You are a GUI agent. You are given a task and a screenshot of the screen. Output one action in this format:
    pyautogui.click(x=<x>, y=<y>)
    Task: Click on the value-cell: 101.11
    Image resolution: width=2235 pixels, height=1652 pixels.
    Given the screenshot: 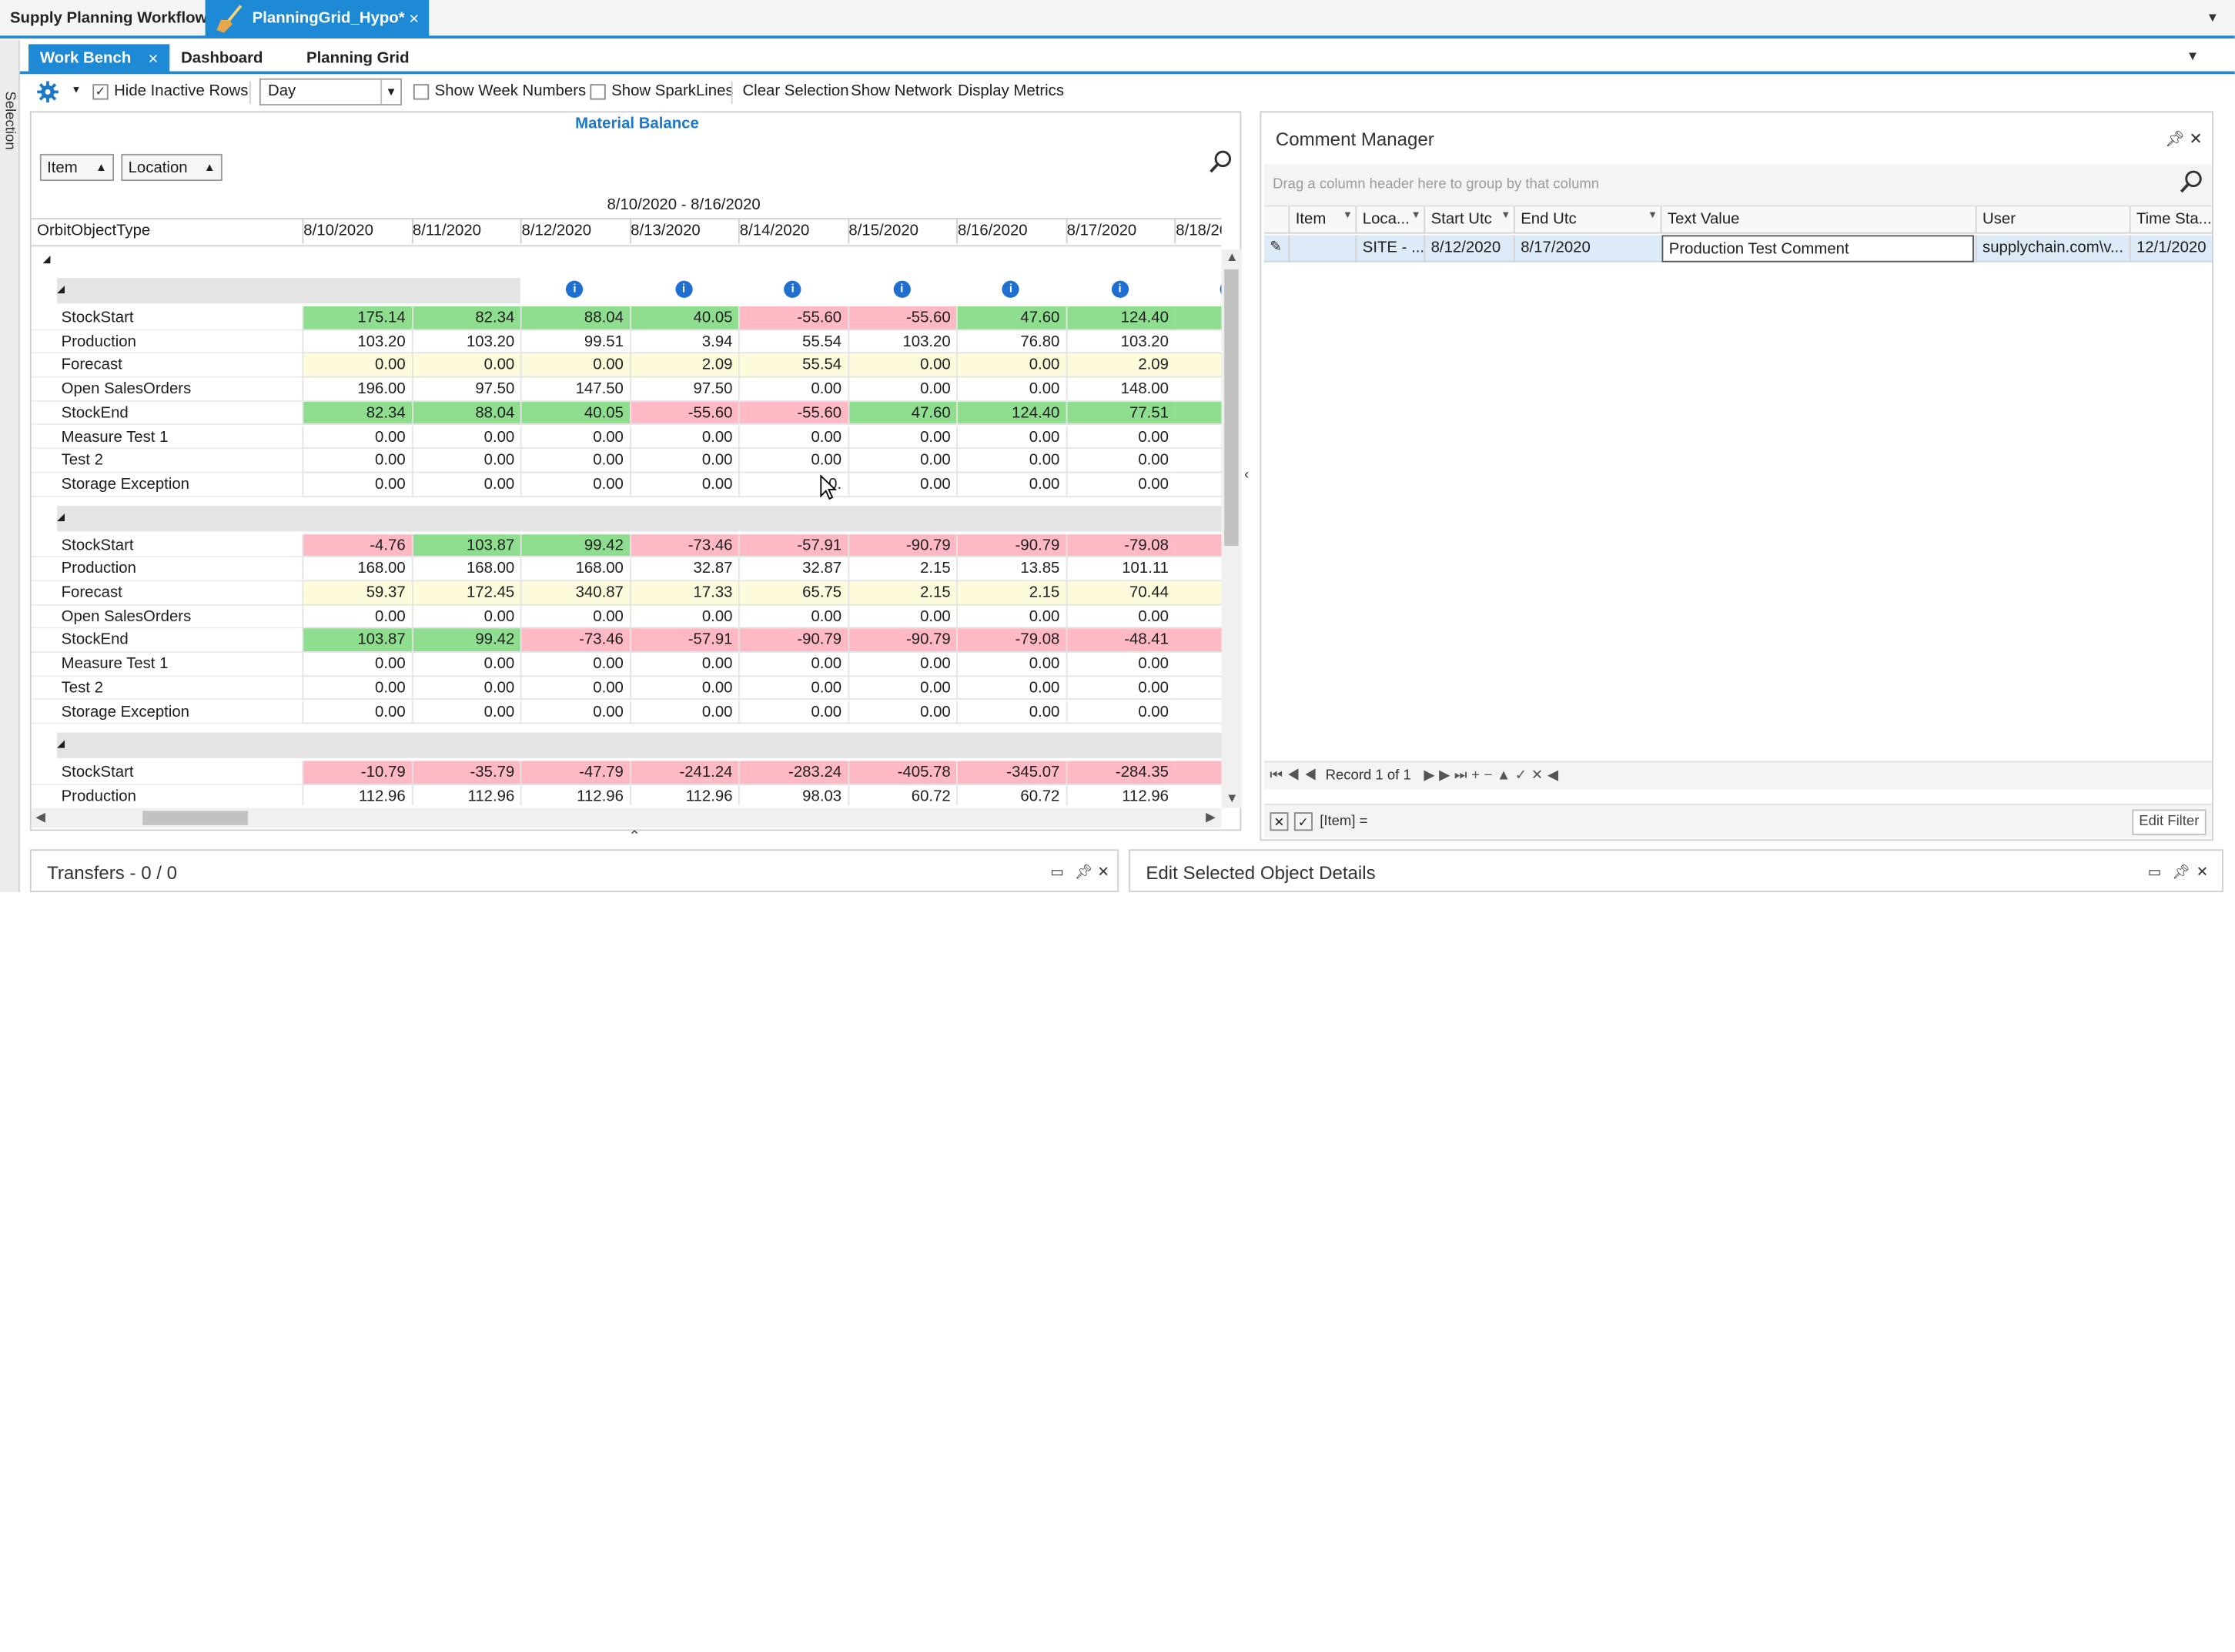 What is the action you would take?
    pyautogui.click(x=1120, y=569)
    